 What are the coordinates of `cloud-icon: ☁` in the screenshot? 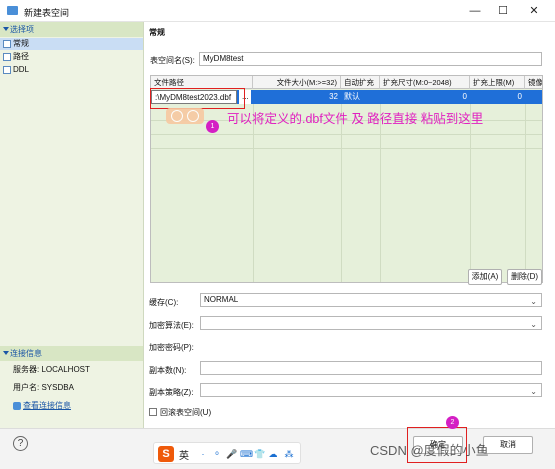 It's located at (273, 454).